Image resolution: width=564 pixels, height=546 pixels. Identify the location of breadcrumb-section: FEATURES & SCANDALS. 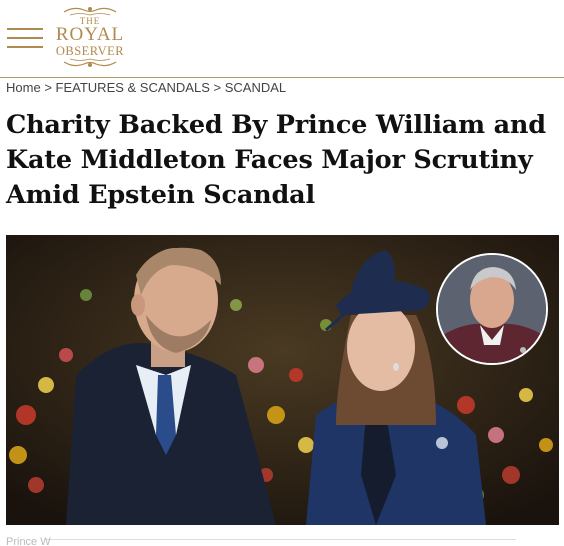
(133, 87).